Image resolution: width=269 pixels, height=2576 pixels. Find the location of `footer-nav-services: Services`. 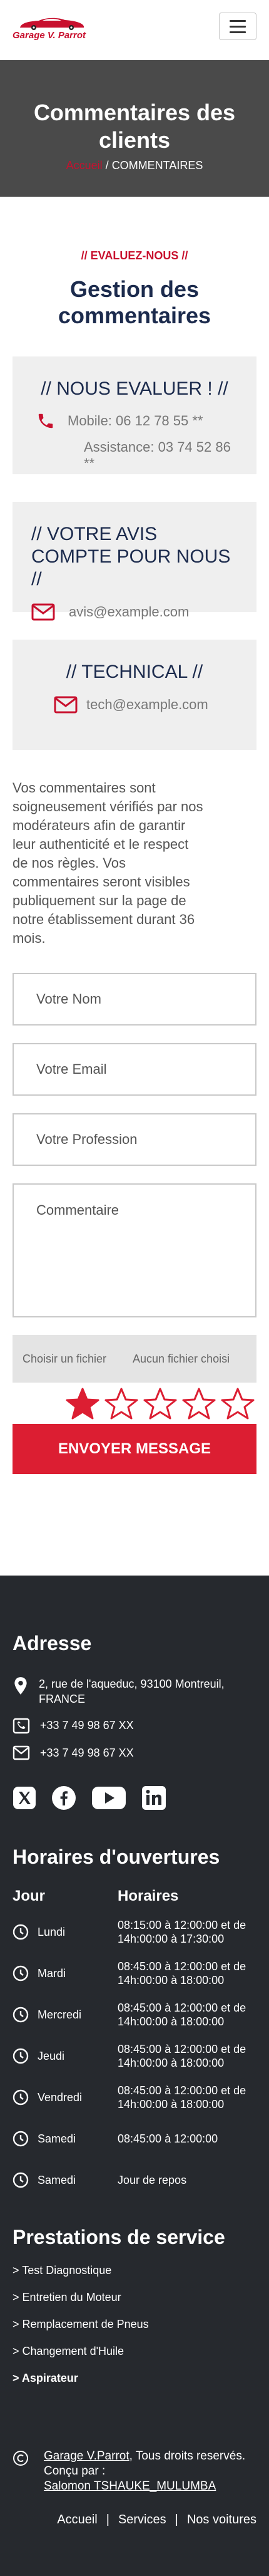

footer-nav-services: Services is located at coordinates (142, 2520).